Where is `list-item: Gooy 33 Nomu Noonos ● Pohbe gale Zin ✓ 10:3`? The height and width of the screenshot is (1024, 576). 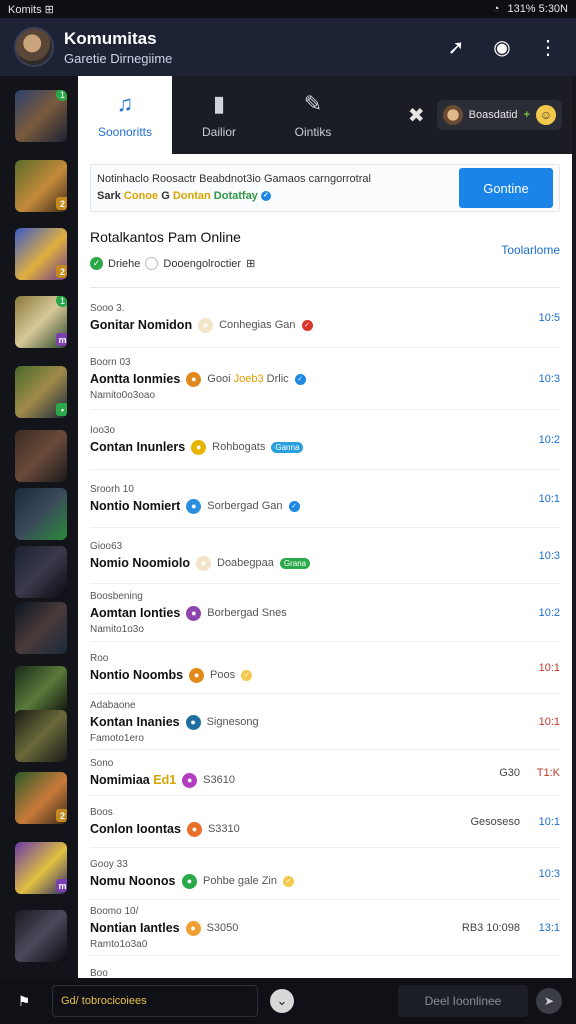 list-item: Gooy 33 Nomu Noonos ● Pohbe gale Zin ✓ 10:3 is located at coordinates (325, 874).